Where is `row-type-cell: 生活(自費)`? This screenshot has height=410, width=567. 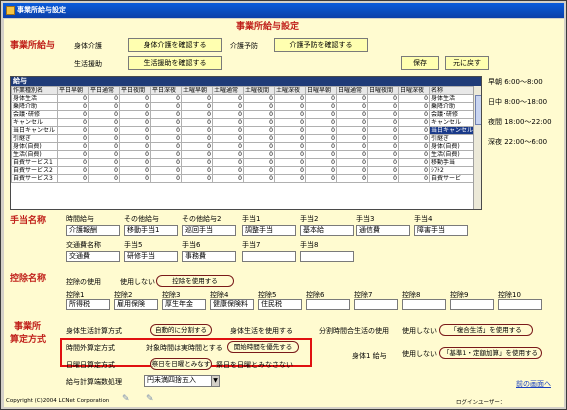 row-type-cell: 生活(自費) is located at coordinates (34, 154).